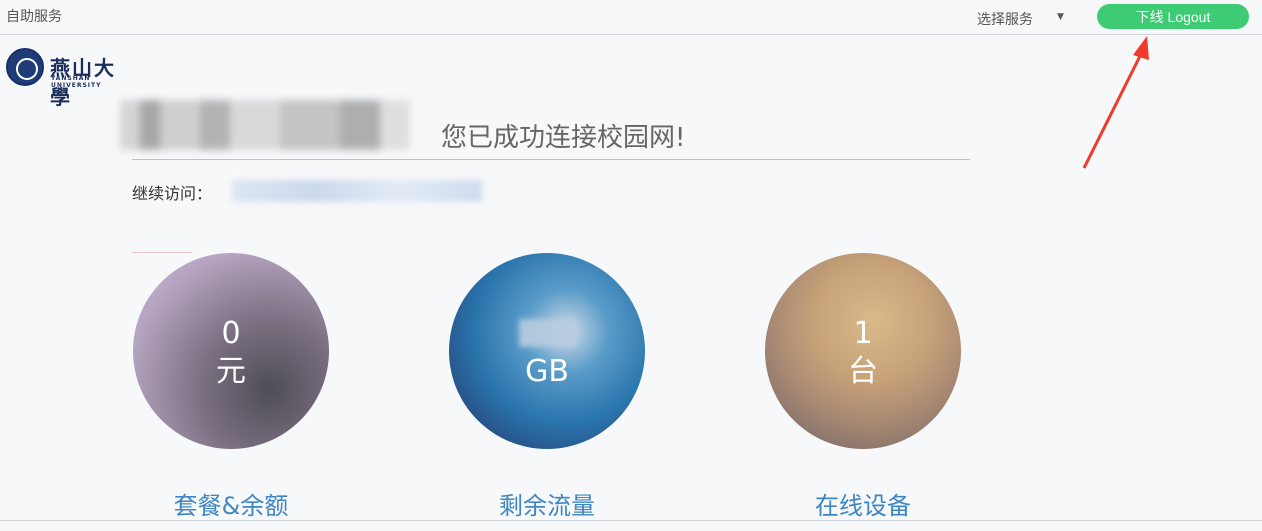 This screenshot has height=531, width=1262. I want to click on university-logo: 燕山大學 YANSHAN UNIVERSITY, so click(67, 78).